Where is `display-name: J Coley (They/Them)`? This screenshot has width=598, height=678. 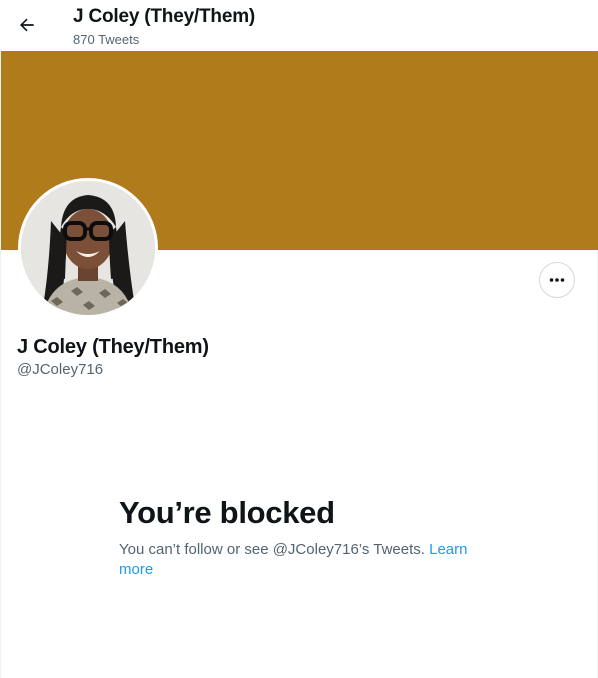 display-name: J Coley (They/Them) is located at coordinates (113, 347).